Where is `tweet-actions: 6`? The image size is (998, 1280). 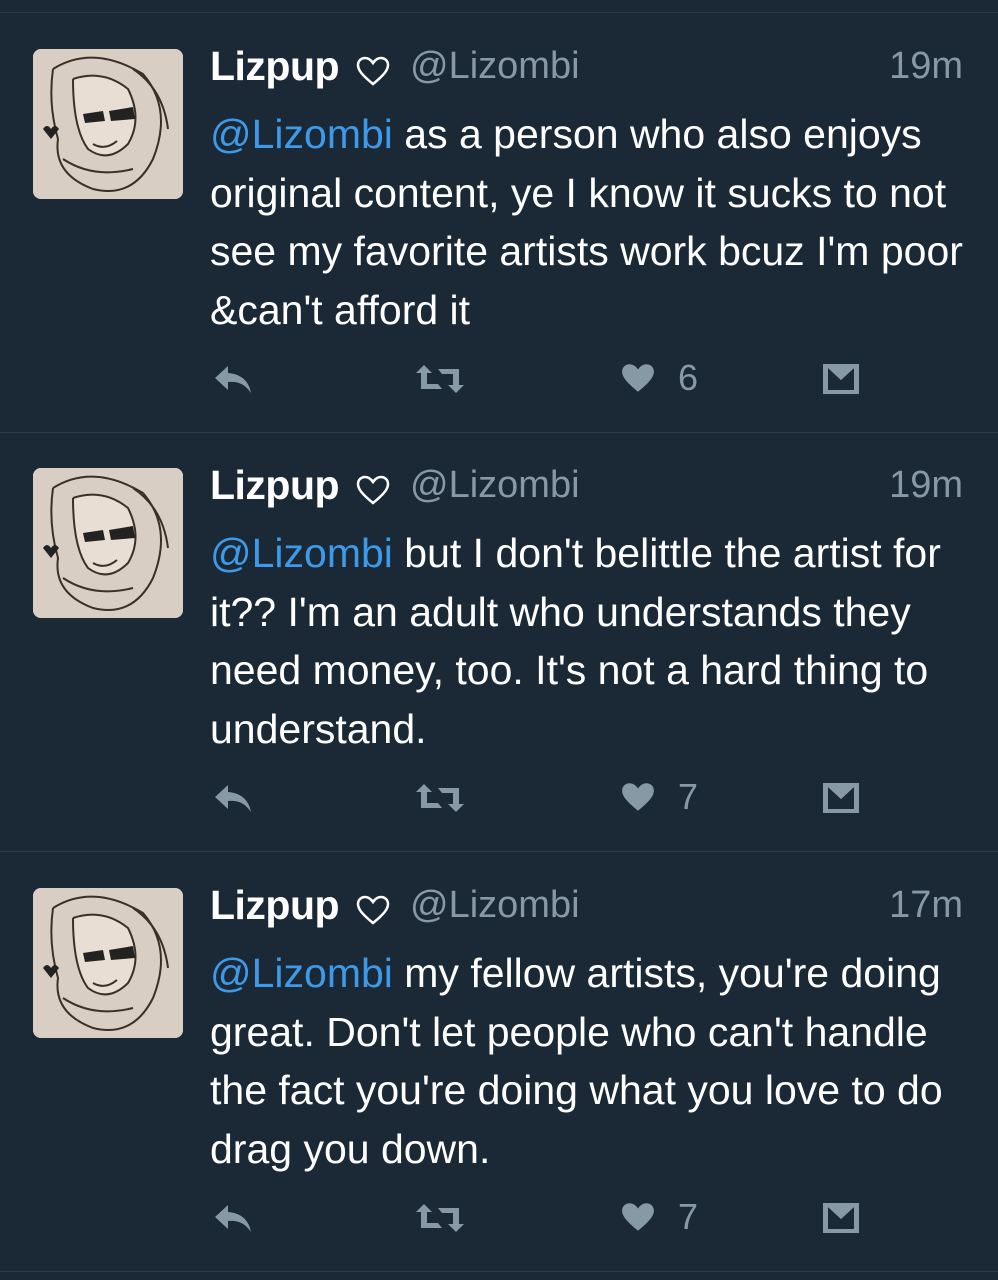
tweet-actions: 6 is located at coordinates (499, 383).